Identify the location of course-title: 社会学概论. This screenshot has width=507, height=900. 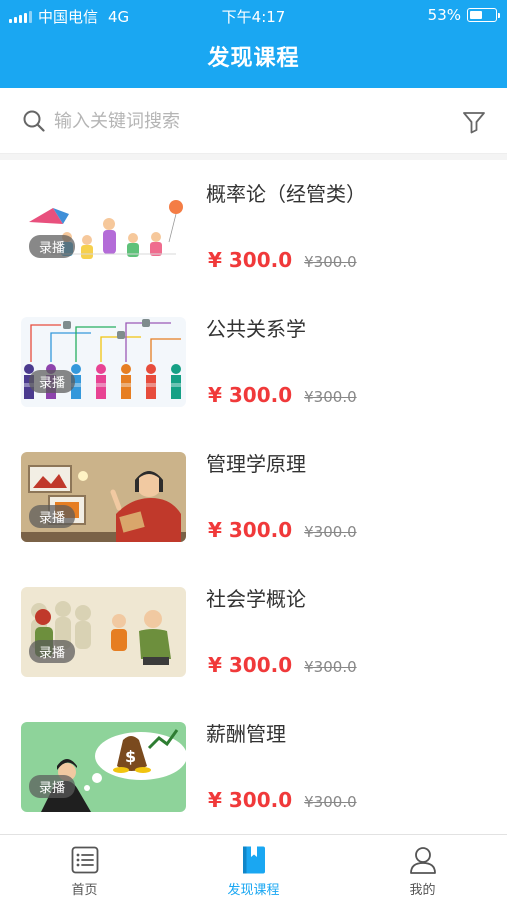
(256, 599).